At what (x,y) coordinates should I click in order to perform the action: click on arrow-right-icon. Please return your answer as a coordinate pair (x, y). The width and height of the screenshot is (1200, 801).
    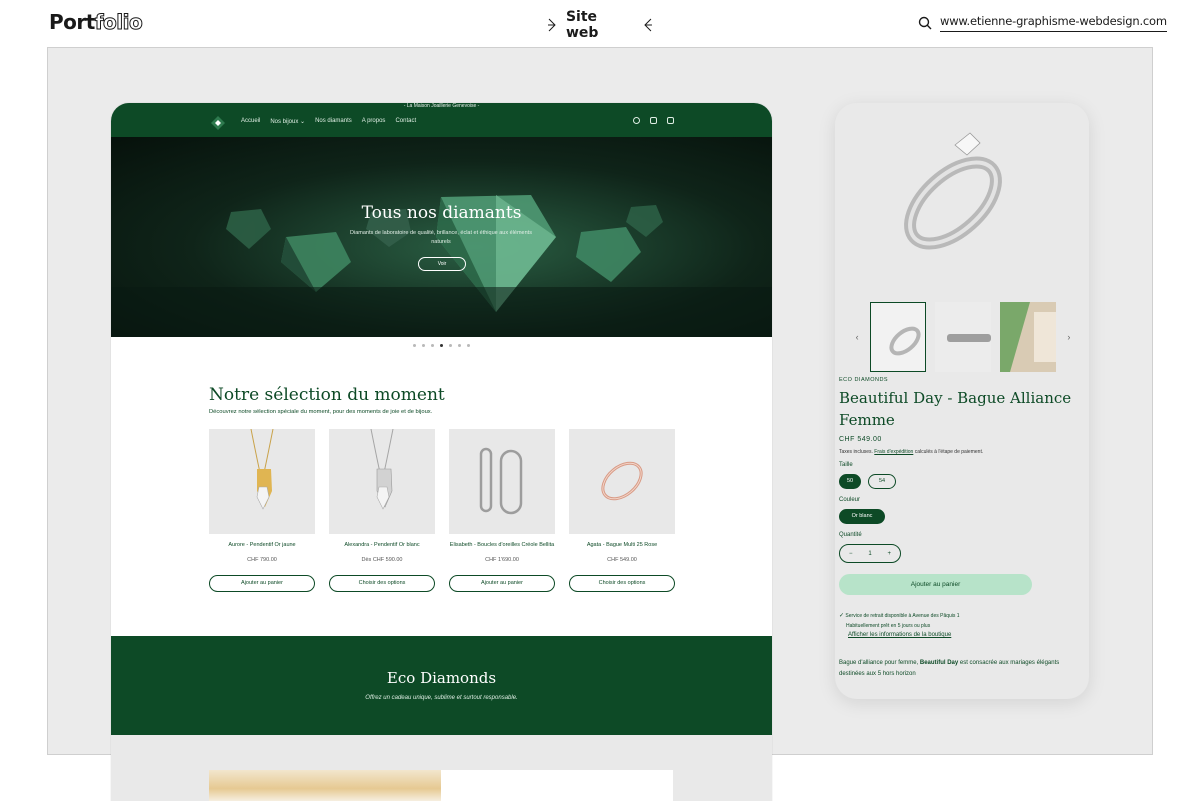
    Looking at the image, I should click on (552, 25).